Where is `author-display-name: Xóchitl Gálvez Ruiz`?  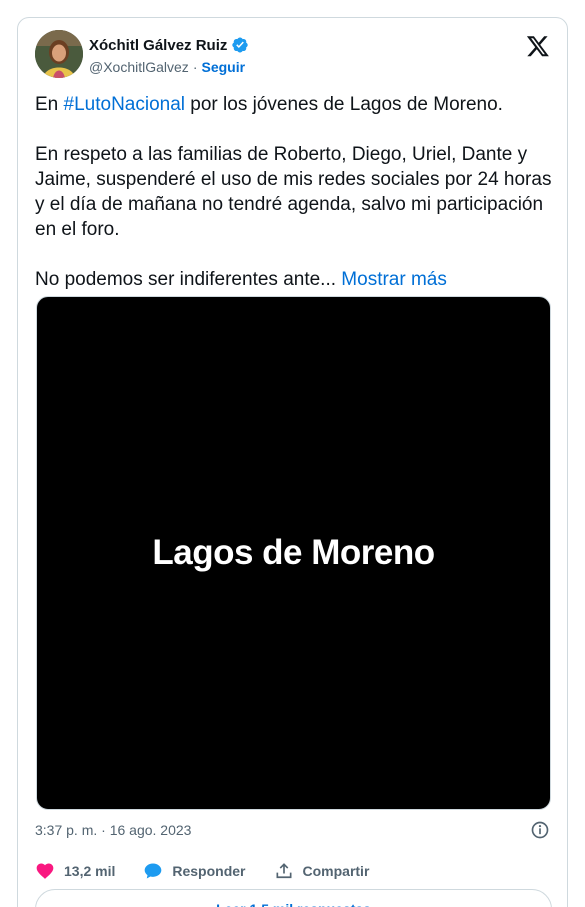 author-display-name: Xóchitl Gálvez Ruiz is located at coordinates (158, 45).